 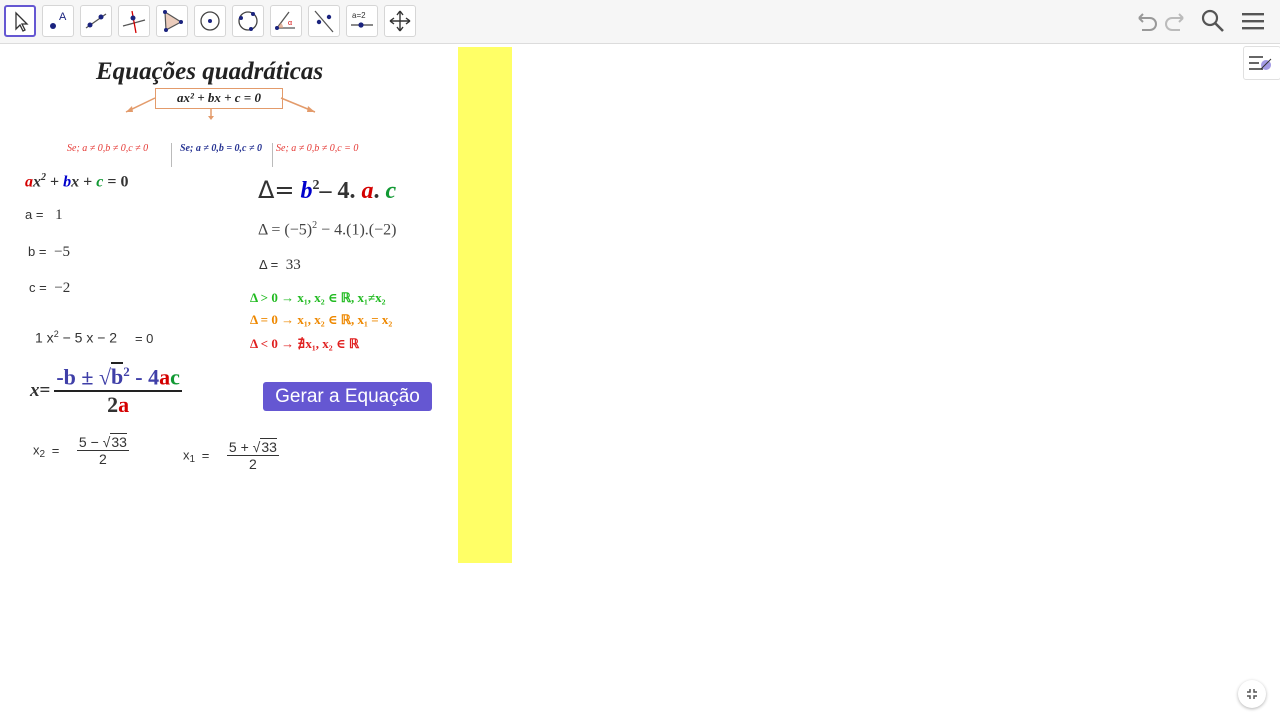 I want to click on delta-formula: Δ= b2– 4. a. c, so click(x=327, y=190).